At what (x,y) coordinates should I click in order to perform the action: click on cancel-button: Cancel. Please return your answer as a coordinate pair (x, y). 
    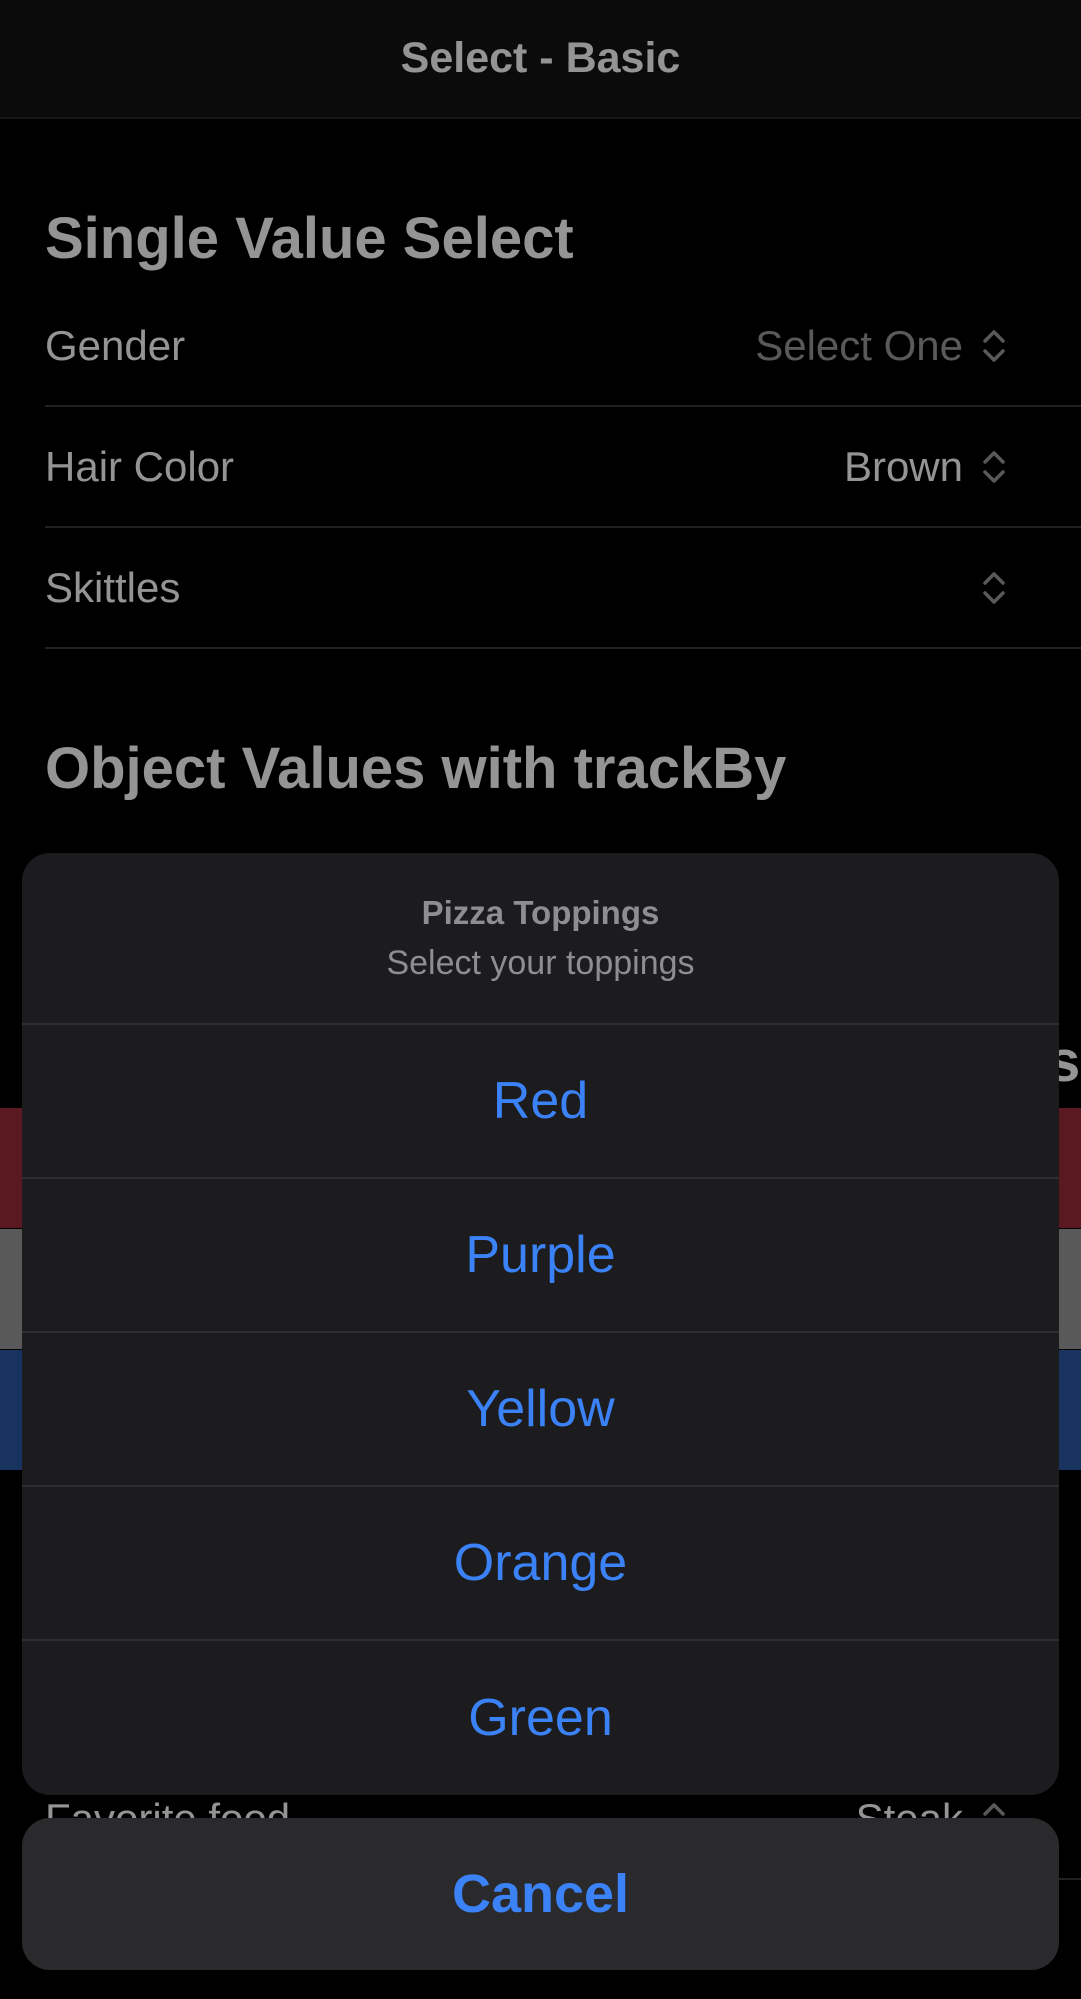
    Looking at the image, I should click on (540, 1894).